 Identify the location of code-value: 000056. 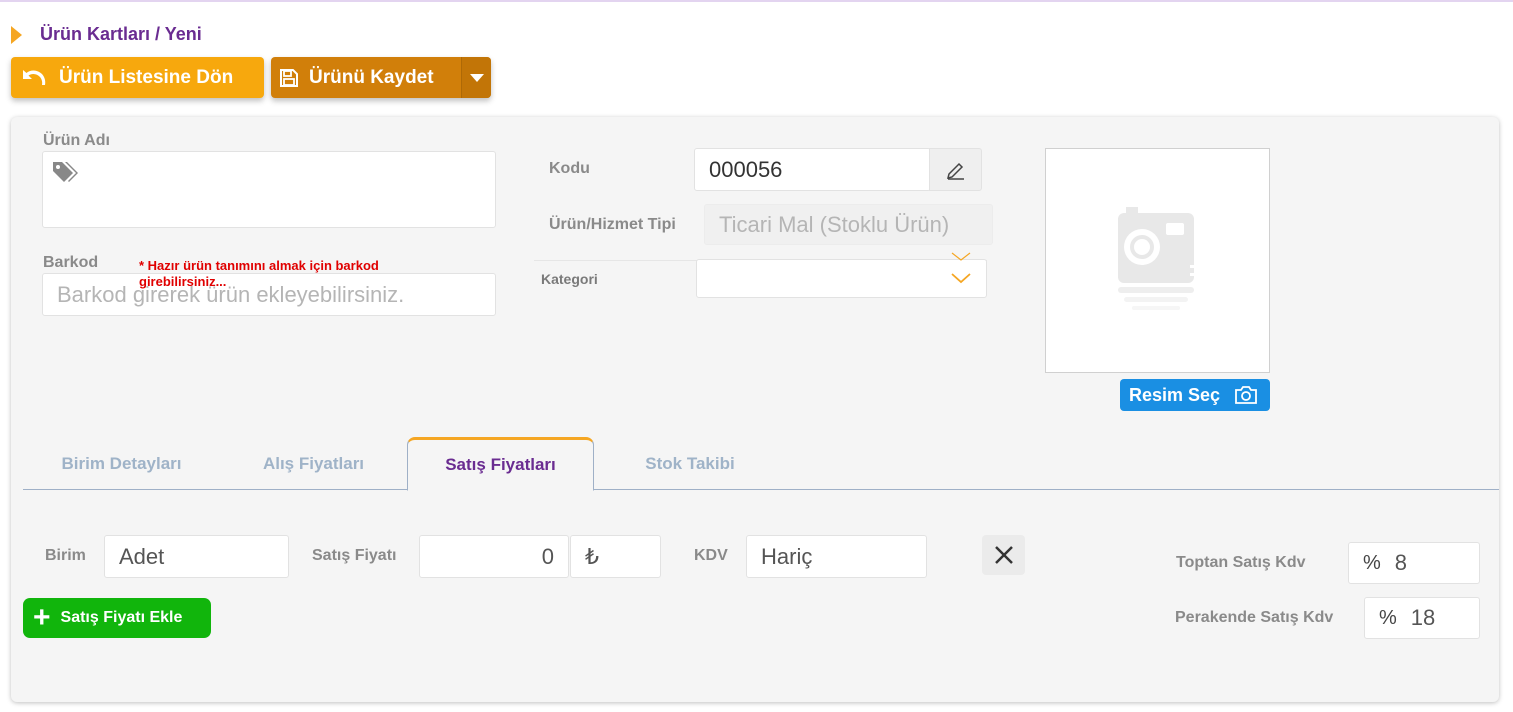
(746, 169).